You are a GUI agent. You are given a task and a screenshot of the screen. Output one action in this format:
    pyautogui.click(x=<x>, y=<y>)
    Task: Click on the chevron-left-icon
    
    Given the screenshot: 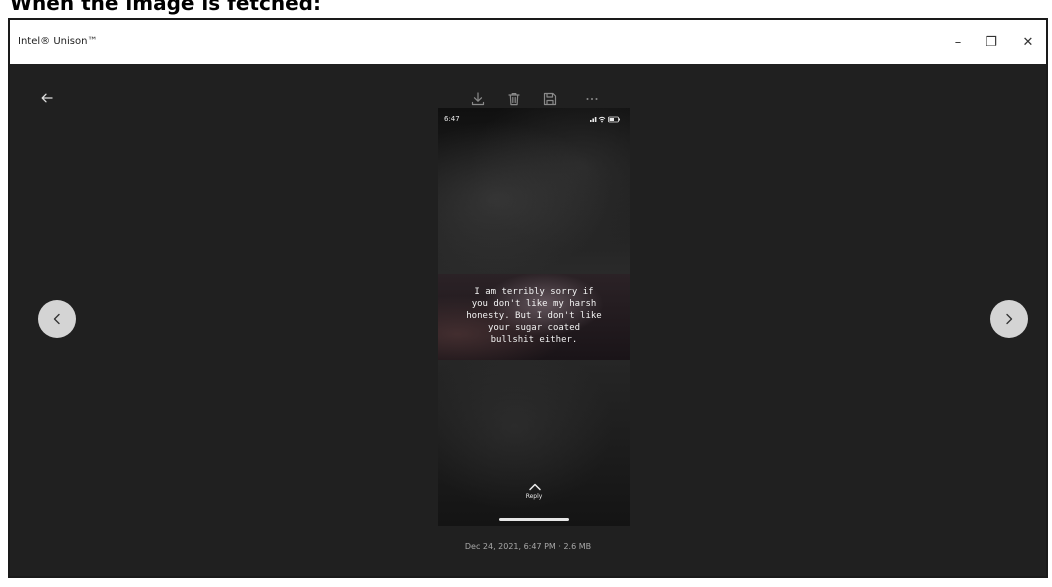 What is the action you would take?
    pyautogui.click(x=56, y=319)
    